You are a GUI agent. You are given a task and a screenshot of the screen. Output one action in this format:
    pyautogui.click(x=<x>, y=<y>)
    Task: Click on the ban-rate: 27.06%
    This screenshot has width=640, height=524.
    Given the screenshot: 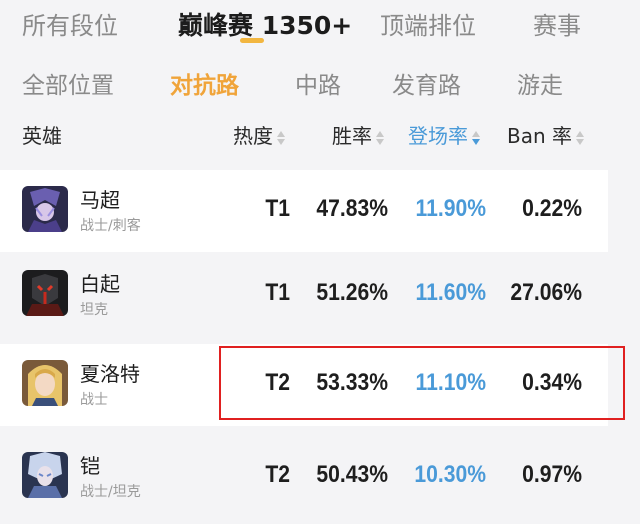 What is the action you would take?
    pyautogui.click(x=546, y=292)
    